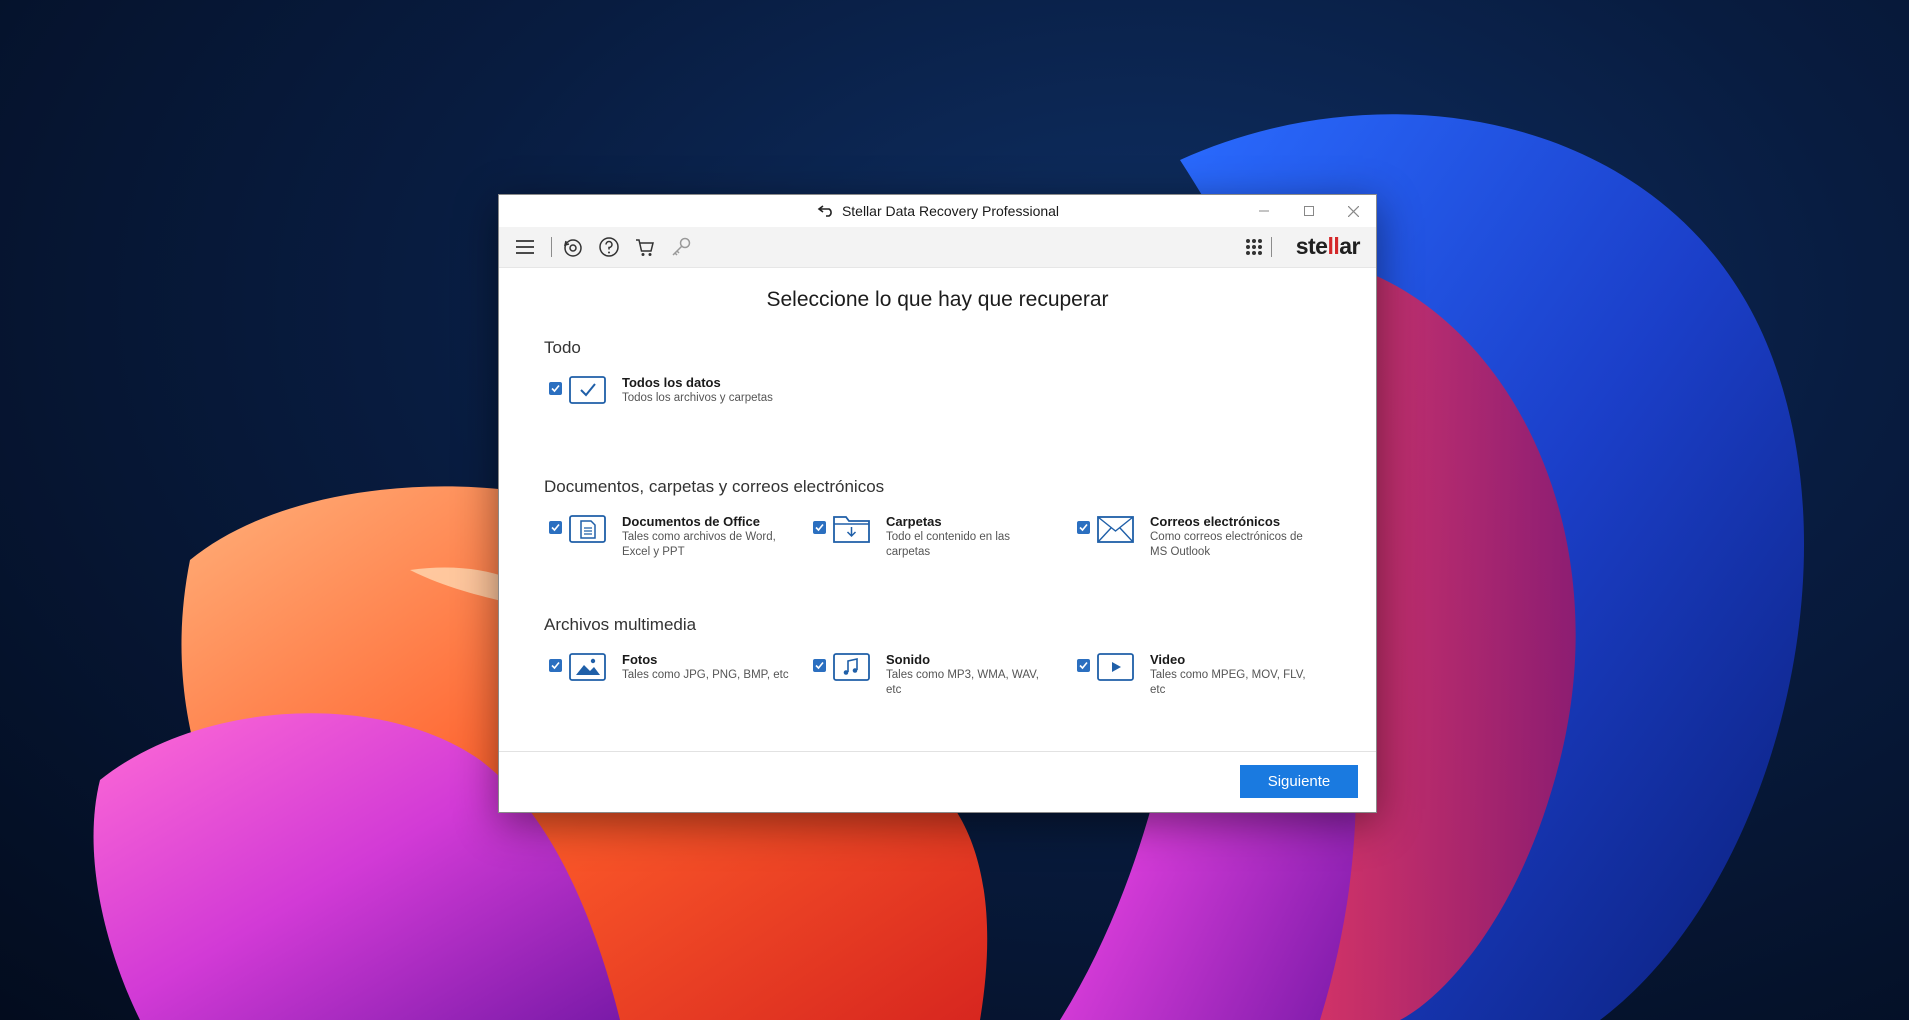 The image size is (1909, 1020). Describe the element at coordinates (826, 212) in the screenshot. I see `app-logo-icon` at that location.